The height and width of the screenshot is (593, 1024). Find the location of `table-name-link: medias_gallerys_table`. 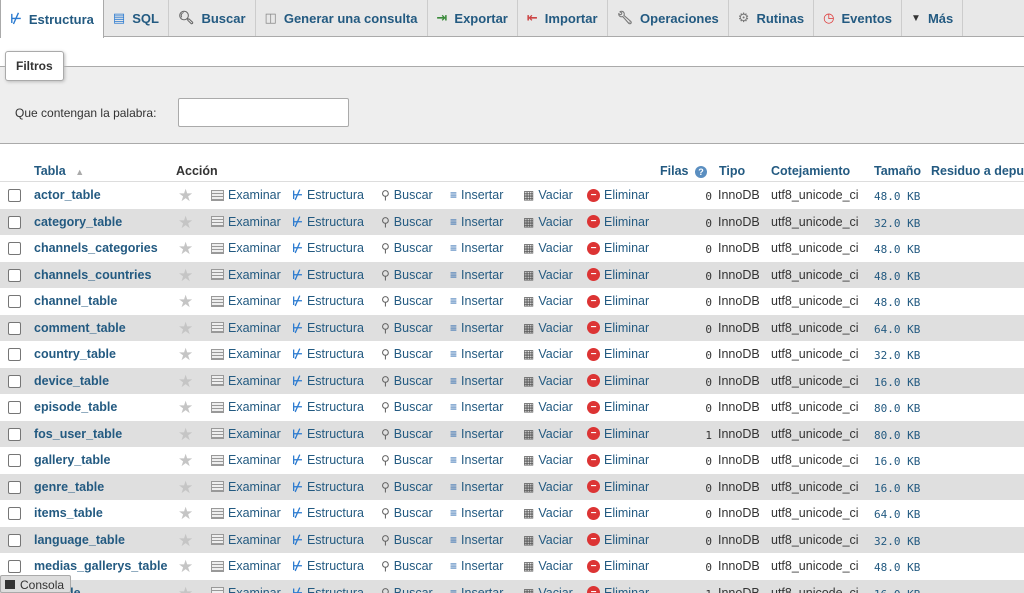

table-name-link: medias_gallerys_table is located at coordinates (100, 566).